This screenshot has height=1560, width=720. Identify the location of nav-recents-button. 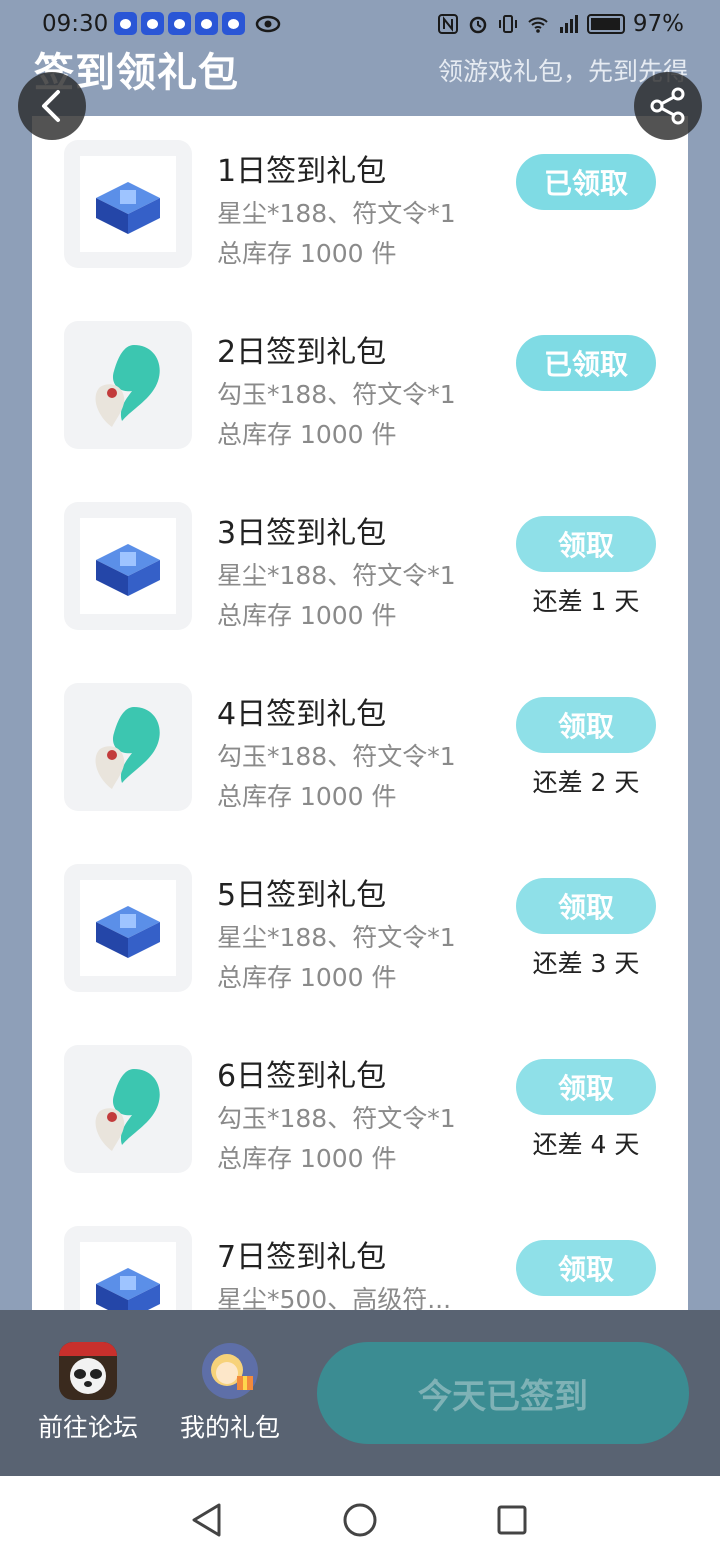
(512, 1520).